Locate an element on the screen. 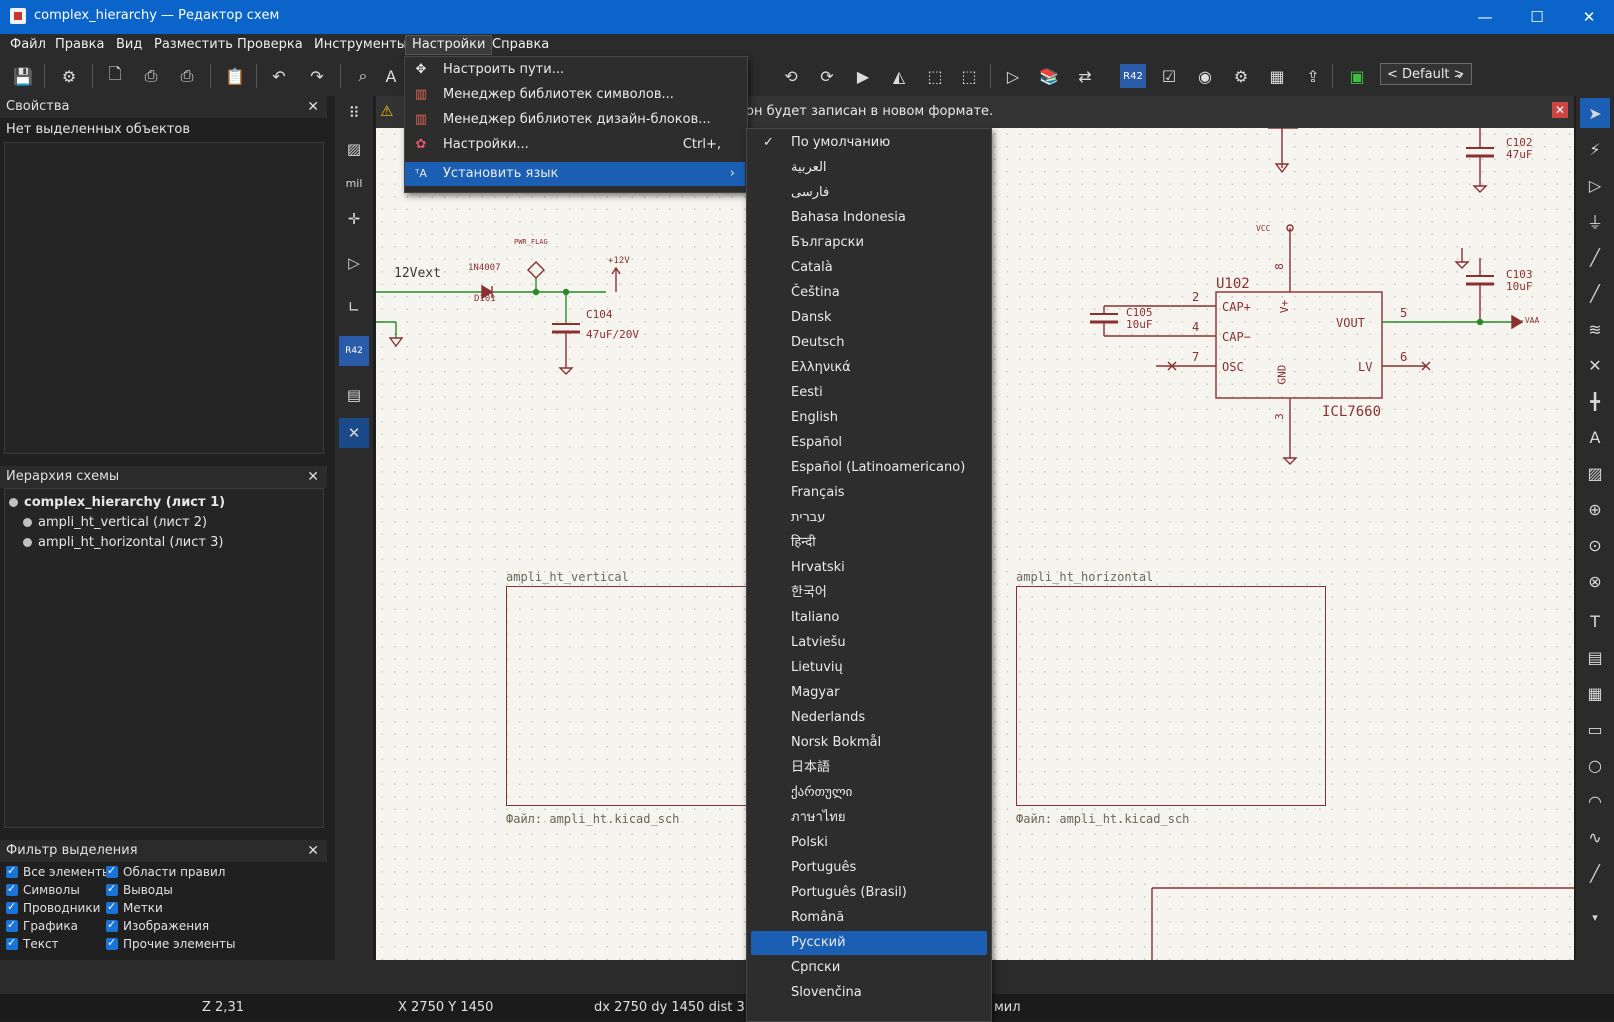 The image size is (1614, 1022). add-bus-icon: ╱ is located at coordinates (1595, 293).